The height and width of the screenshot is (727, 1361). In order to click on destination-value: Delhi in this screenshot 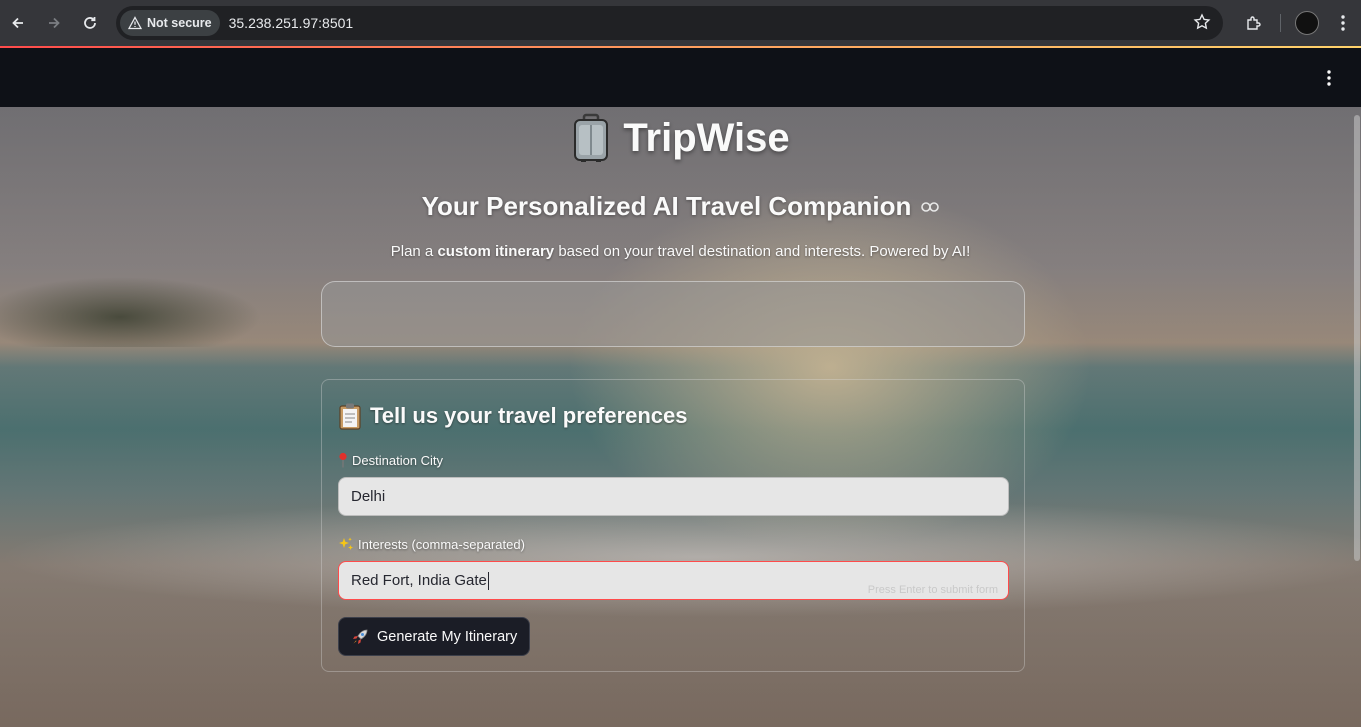, I will do `click(368, 496)`.